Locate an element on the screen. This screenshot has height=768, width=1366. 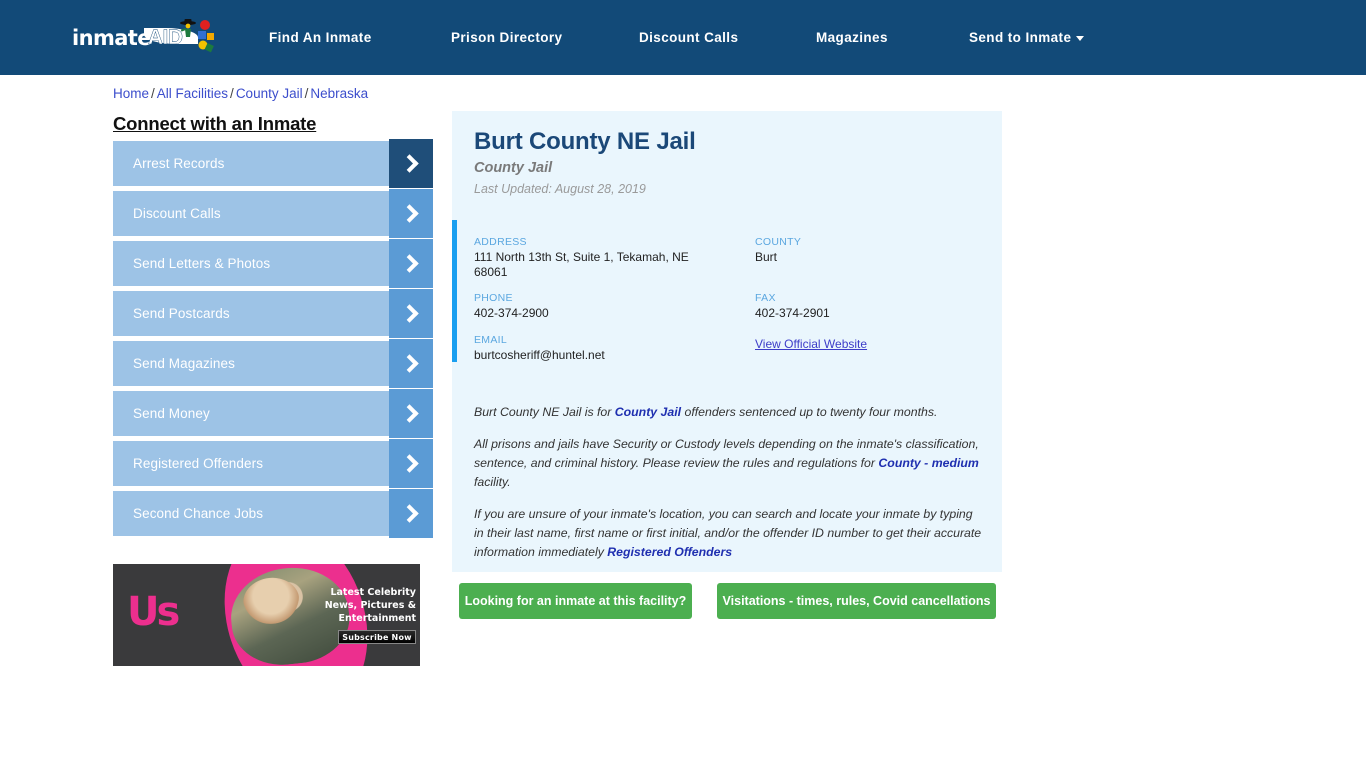
nav-item-send-to-inmate-label: Send to Inmate is located at coordinates (1020, 37).